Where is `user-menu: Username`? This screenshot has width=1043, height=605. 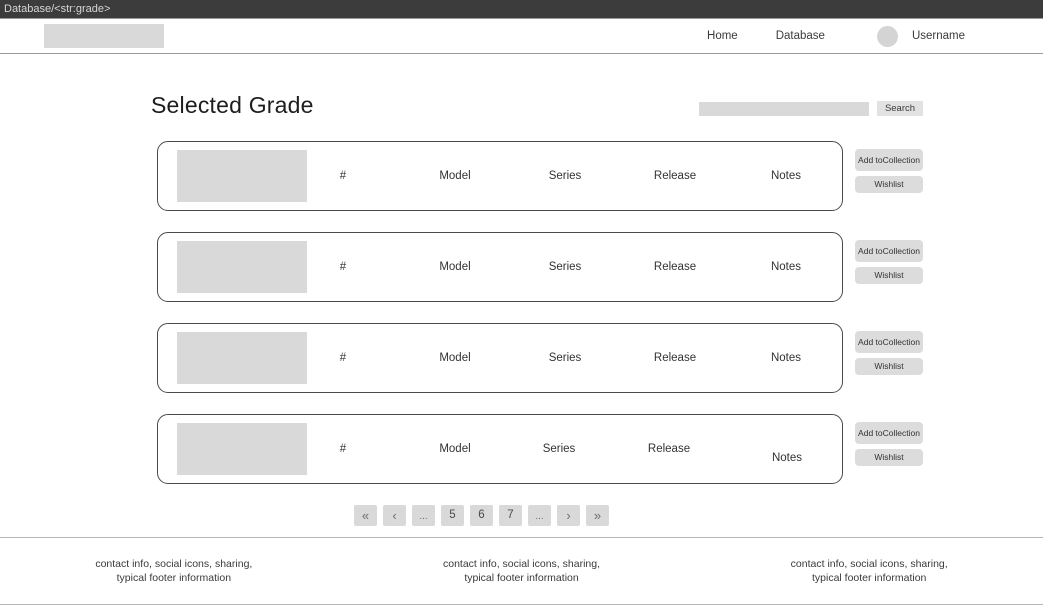
user-menu: Username is located at coordinates (920, 36).